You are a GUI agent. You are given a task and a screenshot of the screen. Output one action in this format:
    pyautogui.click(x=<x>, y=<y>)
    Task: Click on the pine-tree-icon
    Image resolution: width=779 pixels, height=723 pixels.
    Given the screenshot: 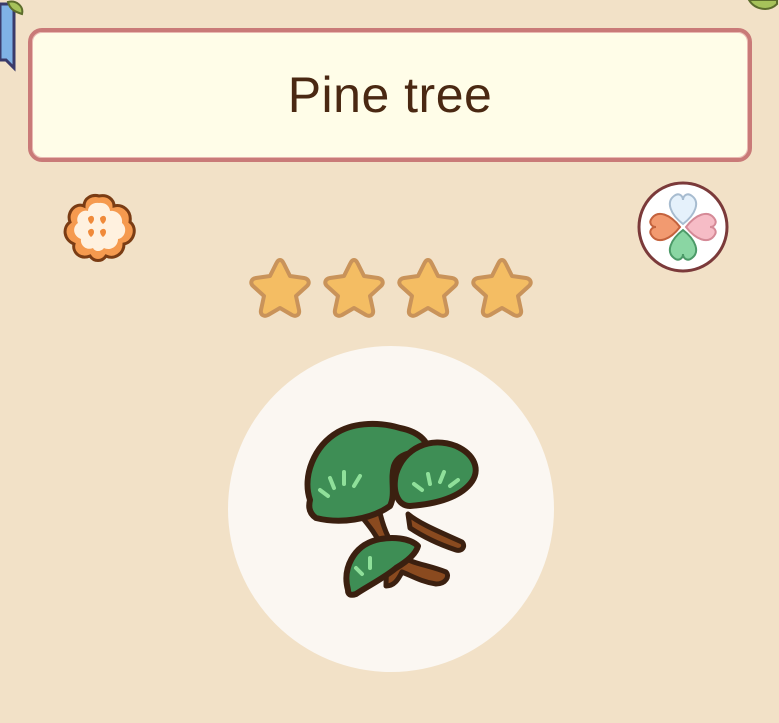 What is the action you would take?
    pyautogui.click(x=390, y=512)
    